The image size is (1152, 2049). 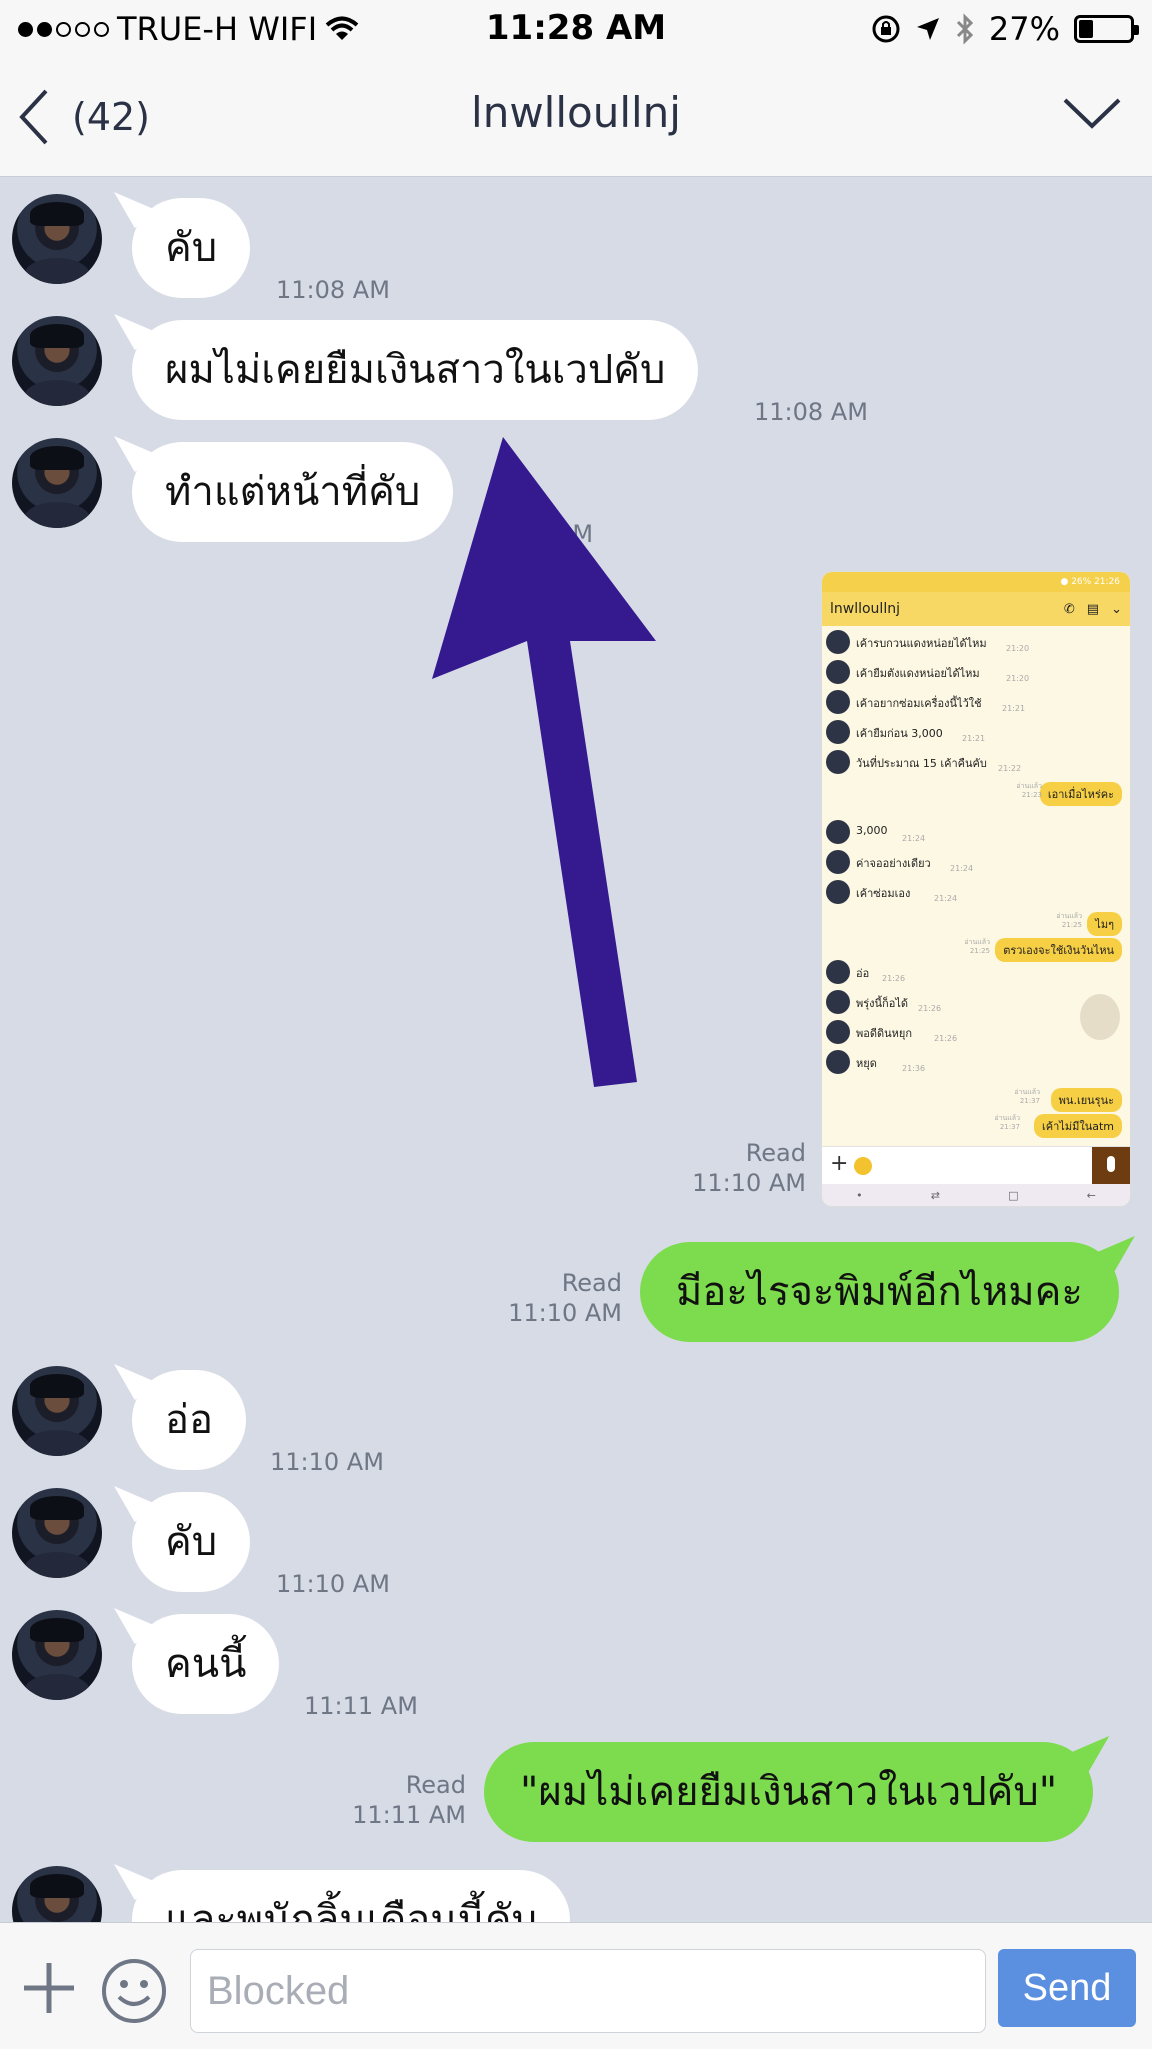 What do you see at coordinates (435, 1785) in the screenshot?
I see `read-label: Read` at bounding box center [435, 1785].